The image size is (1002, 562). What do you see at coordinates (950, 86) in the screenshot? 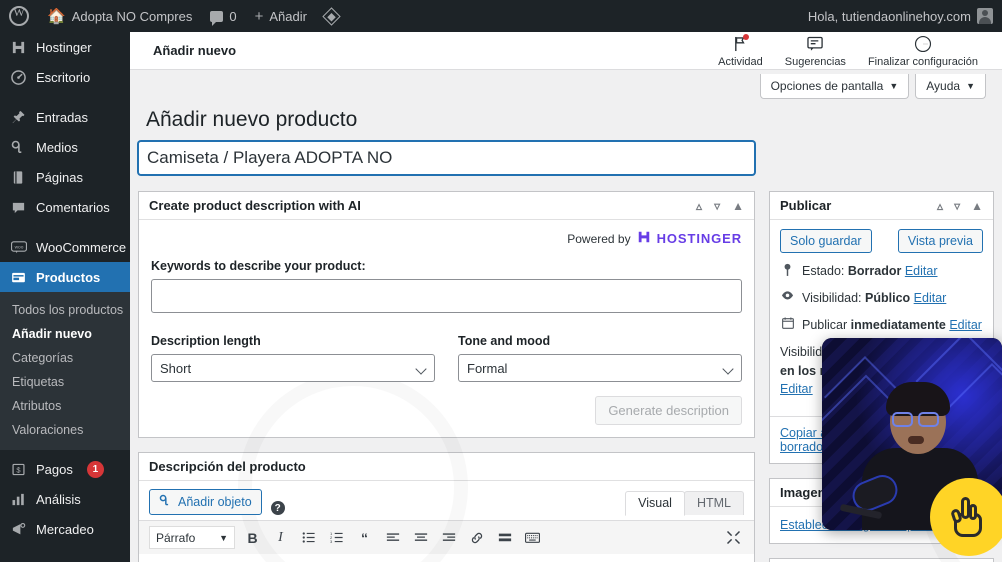
I see `help-button: Ayuda ▼` at bounding box center [950, 86].